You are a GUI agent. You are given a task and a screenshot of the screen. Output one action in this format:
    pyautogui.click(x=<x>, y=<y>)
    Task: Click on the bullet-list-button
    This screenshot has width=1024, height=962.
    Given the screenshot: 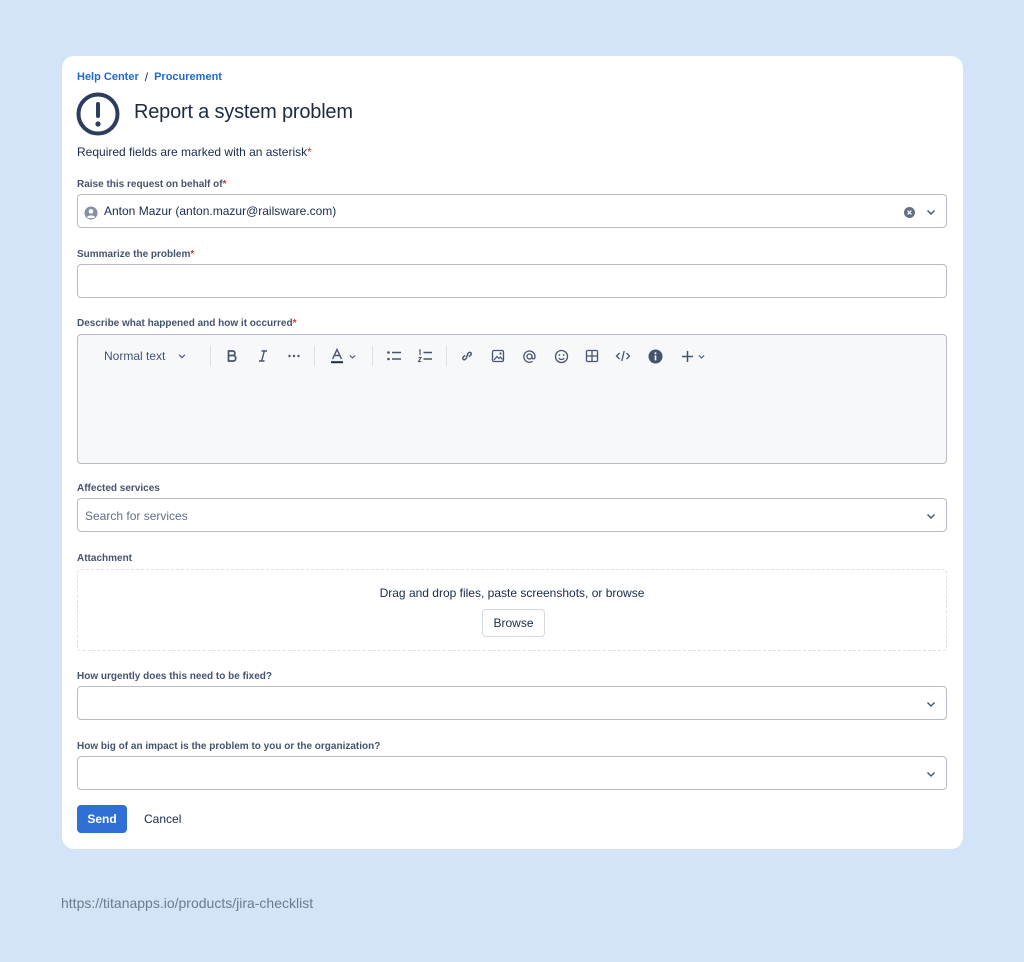 What is the action you would take?
    pyautogui.click(x=394, y=356)
    